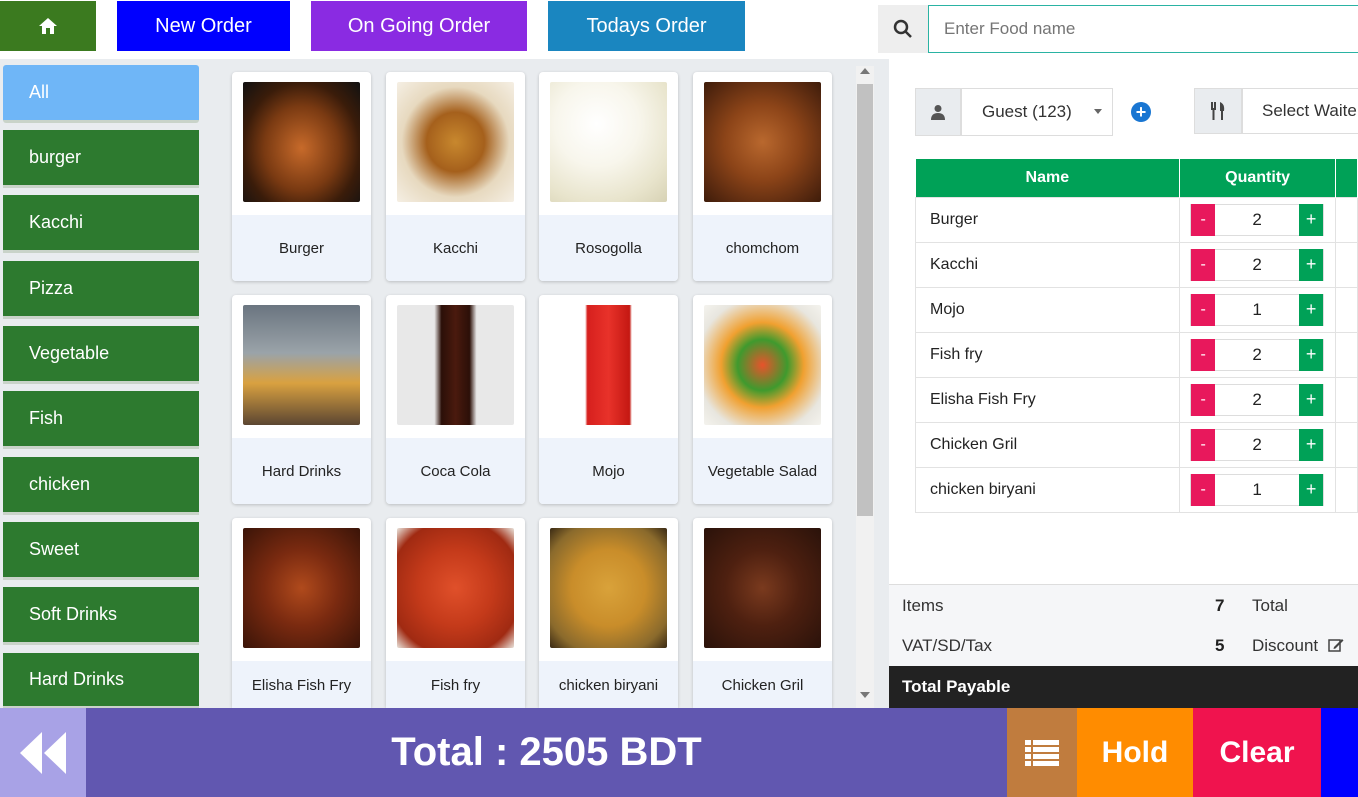 Image resolution: width=1358 pixels, height=797 pixels. Describe the element at coordinates (865, 695) in the screenshot. I see `scroll-down-icon` at that location.